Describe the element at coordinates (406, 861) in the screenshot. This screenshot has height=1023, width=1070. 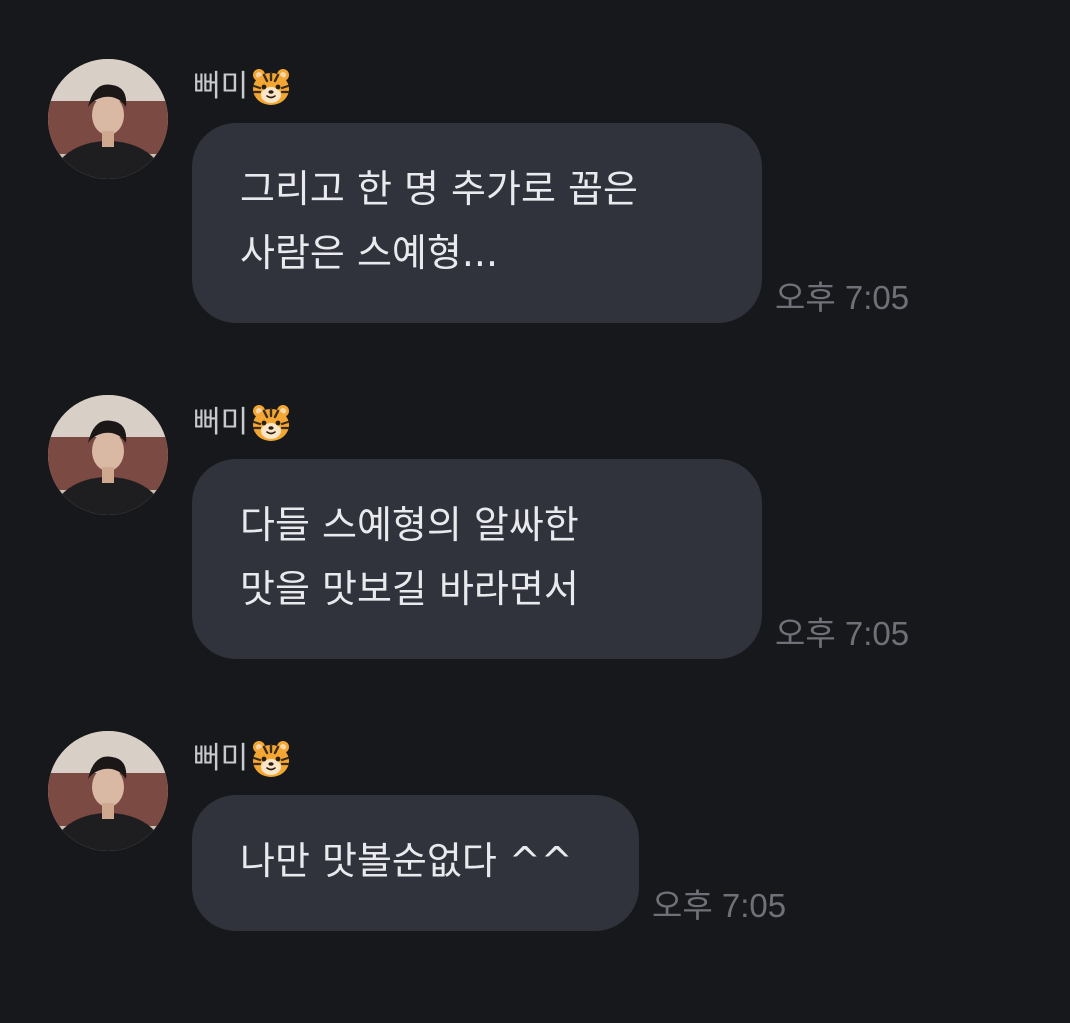
I see `message-text-line: 나만 맛볼순없다 ^^` at that location.